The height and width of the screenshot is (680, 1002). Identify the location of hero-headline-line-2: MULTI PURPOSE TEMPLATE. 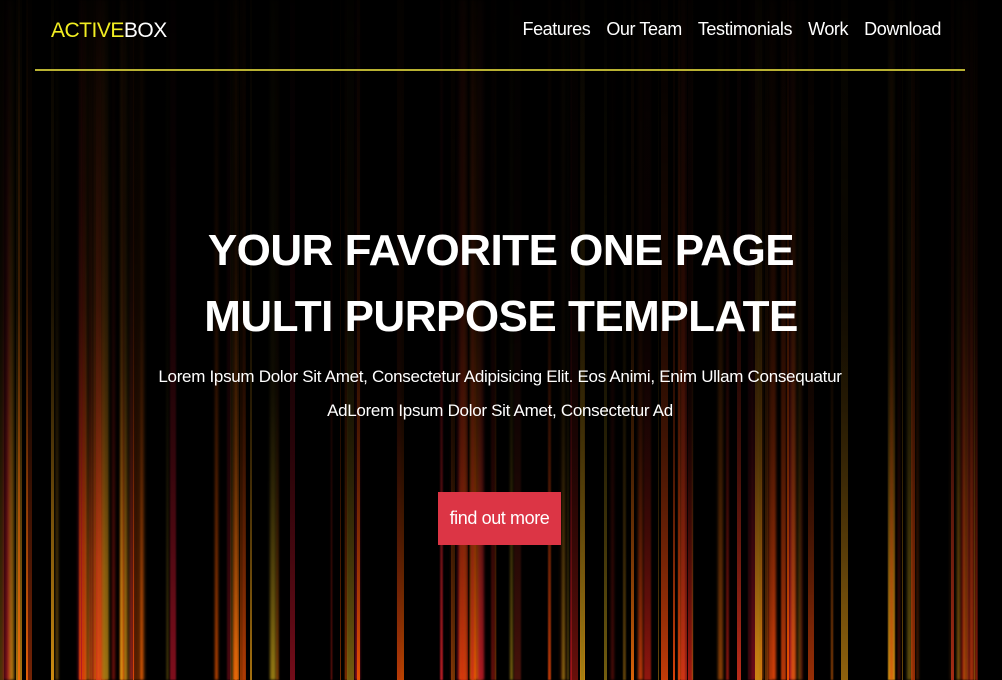
(501, 316).